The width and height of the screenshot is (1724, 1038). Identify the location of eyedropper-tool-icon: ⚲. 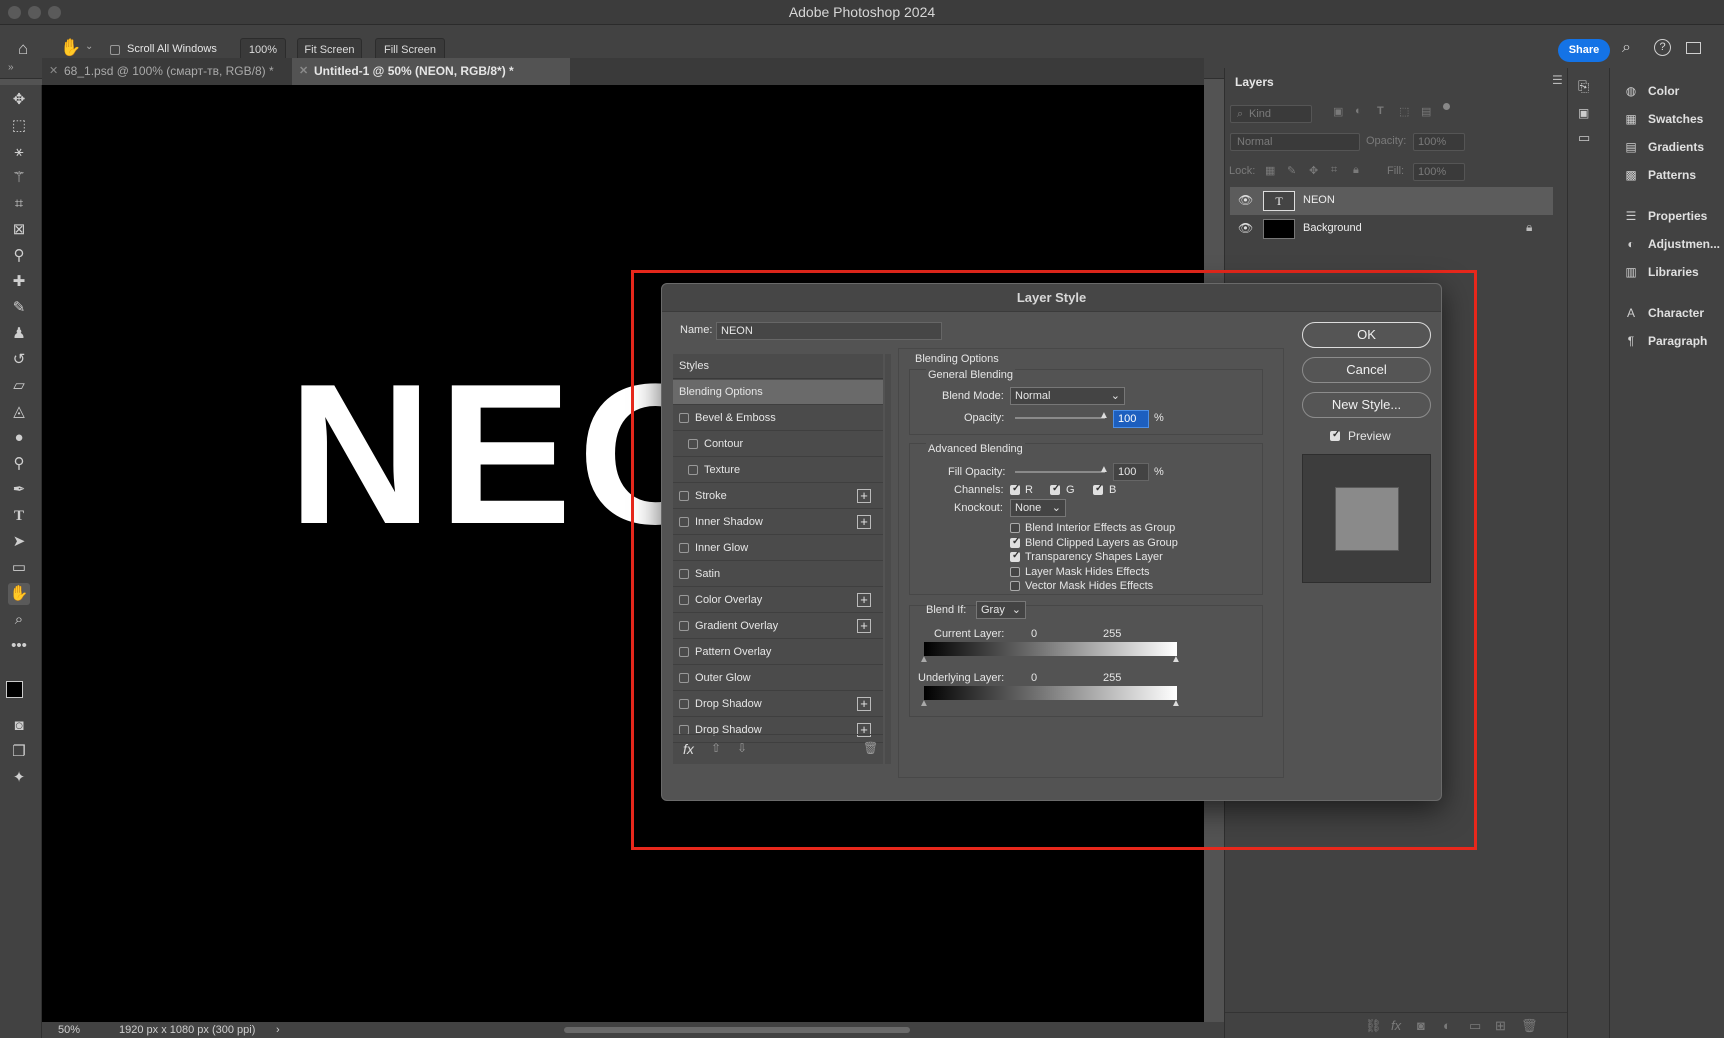
(19, 256).